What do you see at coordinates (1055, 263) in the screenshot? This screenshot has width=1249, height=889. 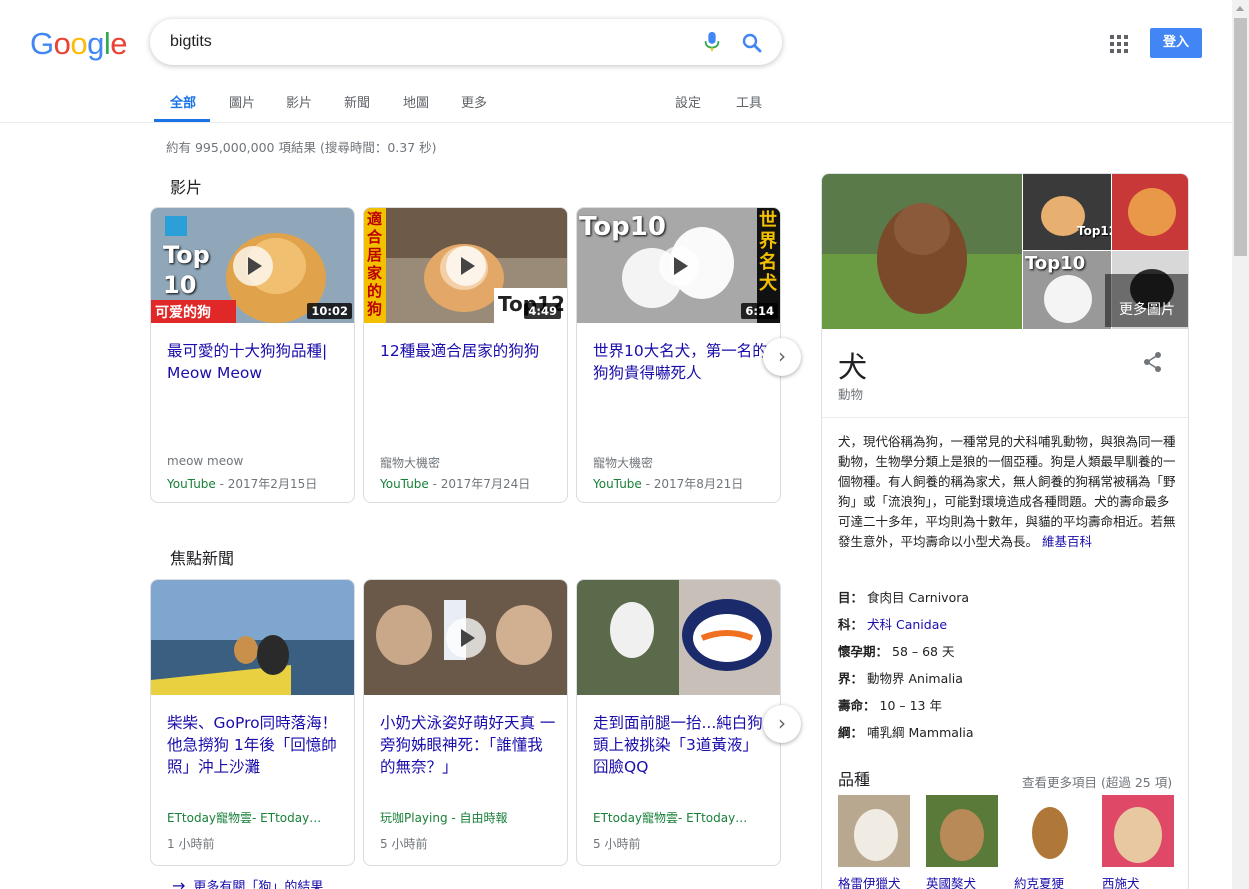 I see `thumb-caption: Top10` at bounding box center [1055, 263].